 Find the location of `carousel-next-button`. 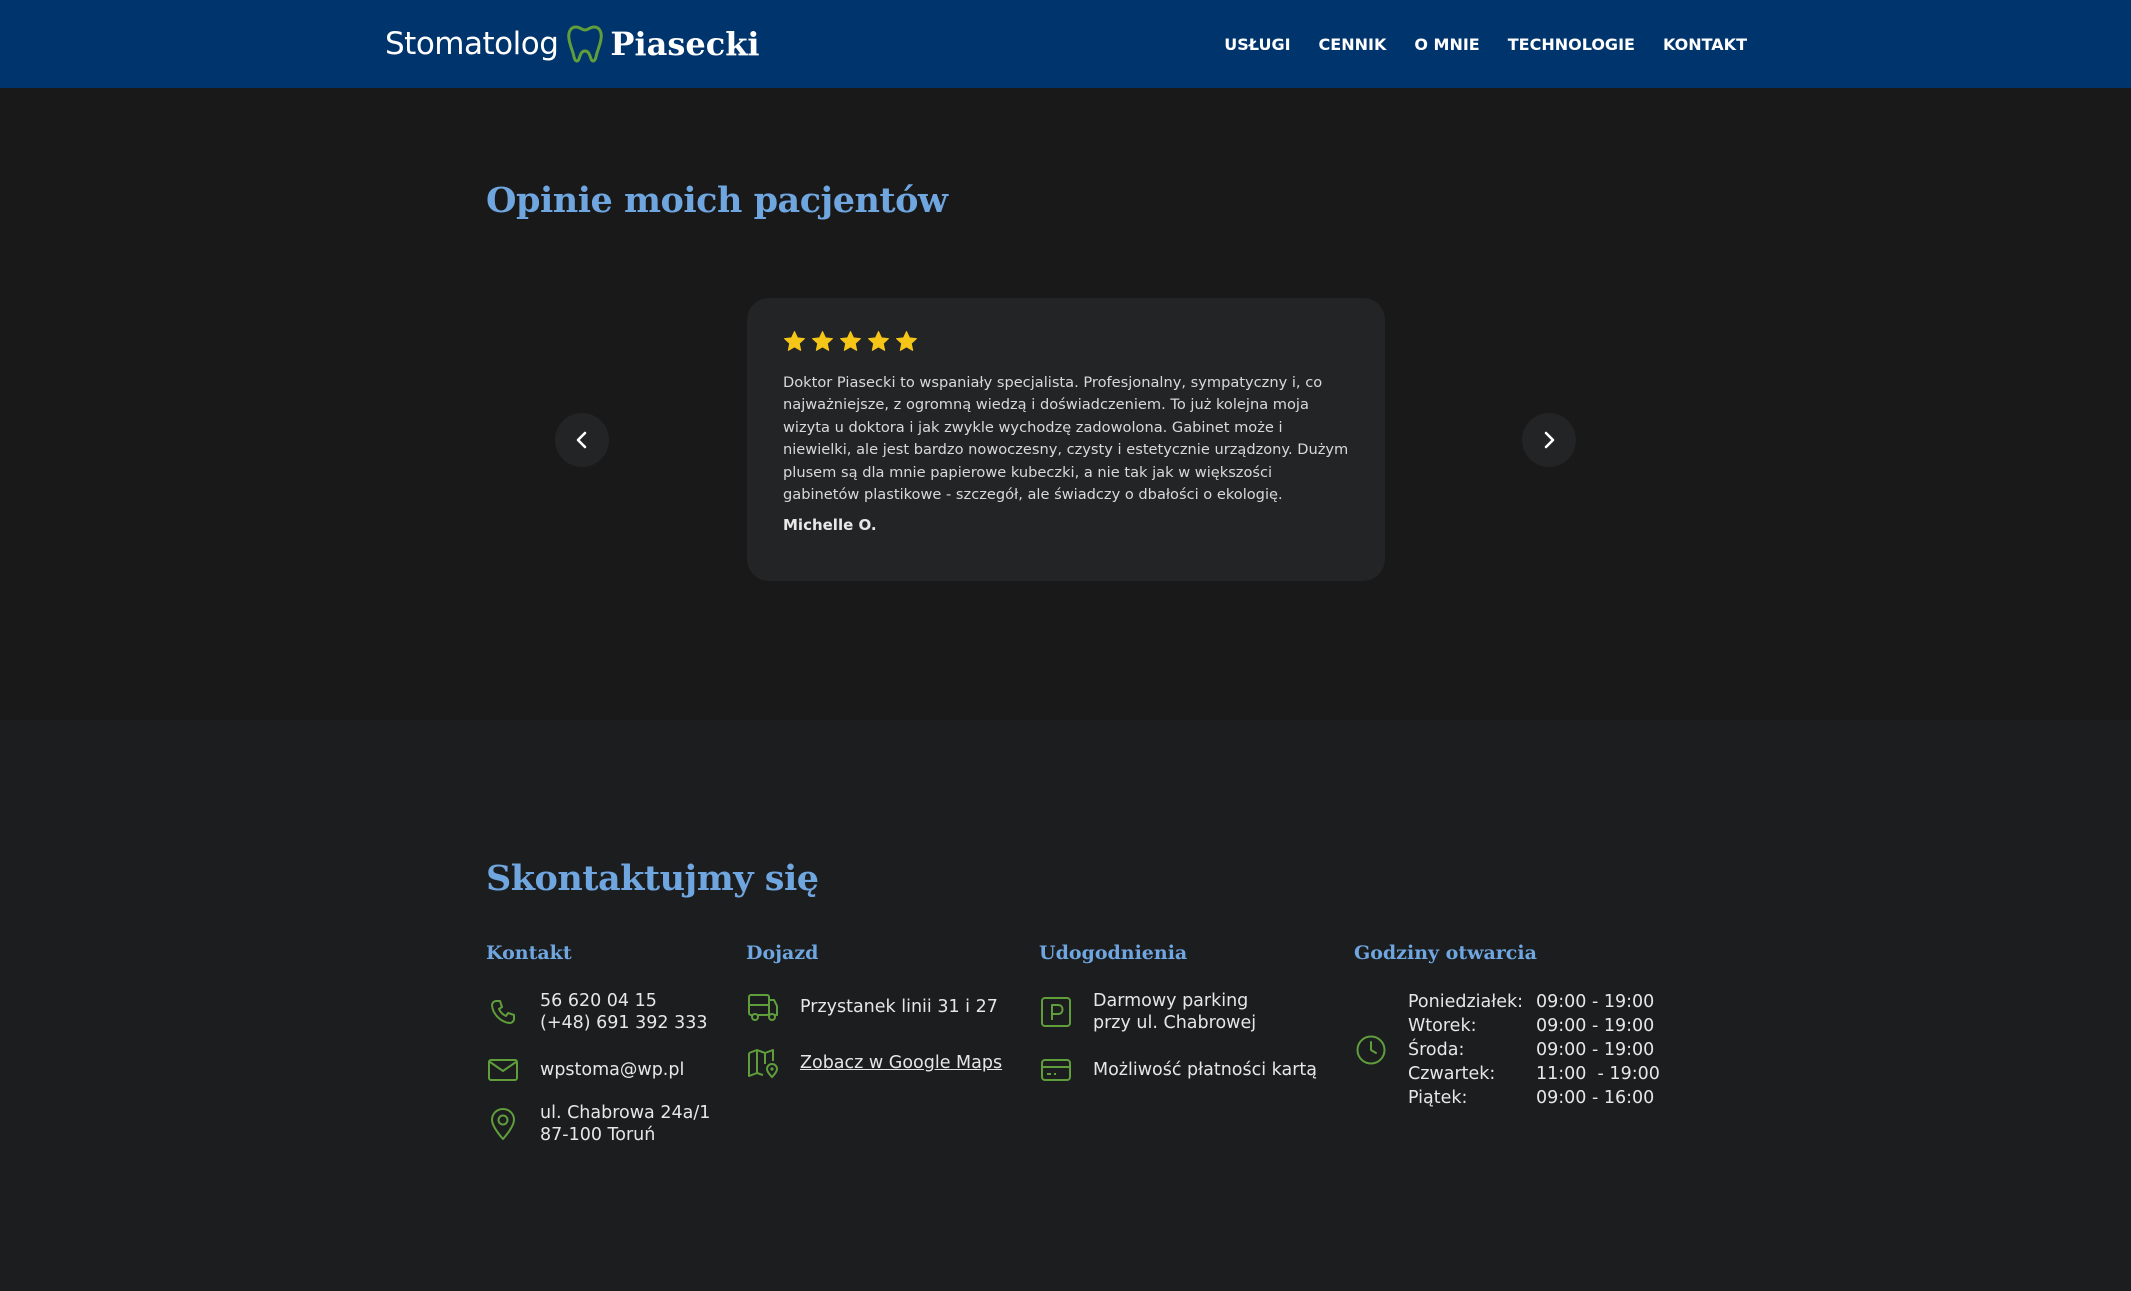

carousel-next-button is located at coordinates (1549, 440).